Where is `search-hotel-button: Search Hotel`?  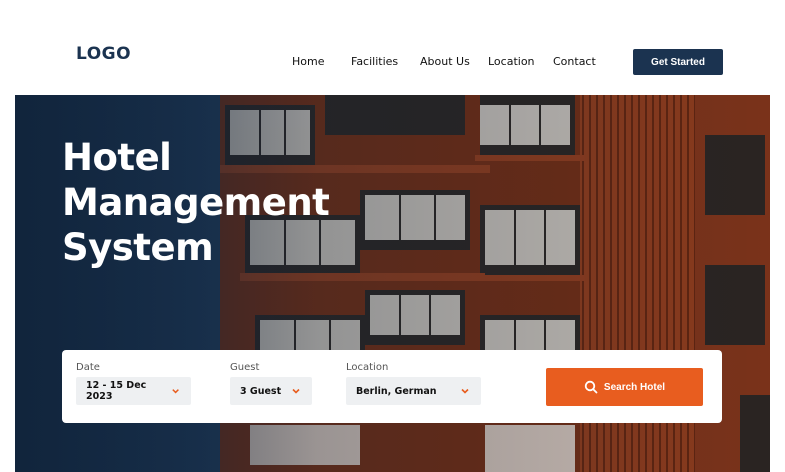 search-hotel-button: Search Hotel is located at coordinates (624, 387).